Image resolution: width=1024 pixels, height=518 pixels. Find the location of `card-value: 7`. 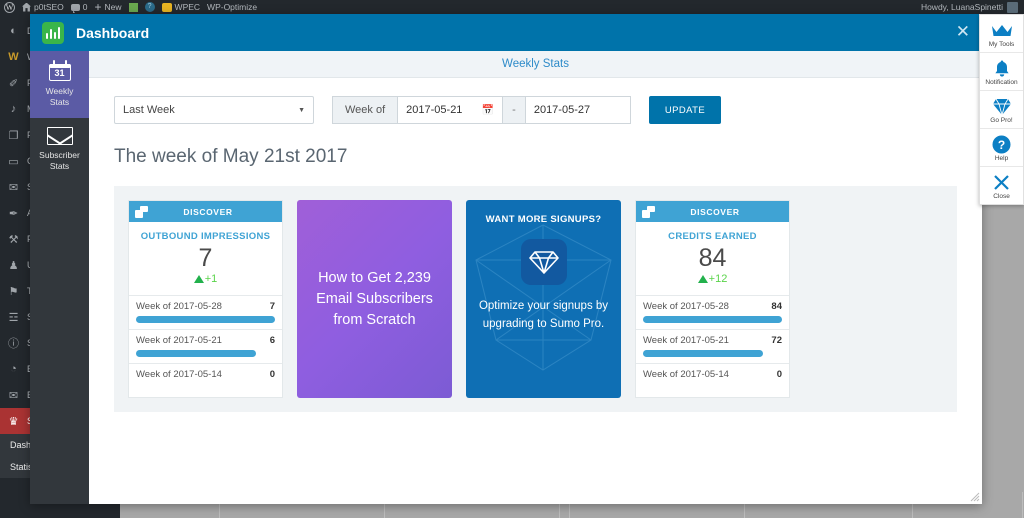

card-value: 7 is located at coordinates (205, 258).